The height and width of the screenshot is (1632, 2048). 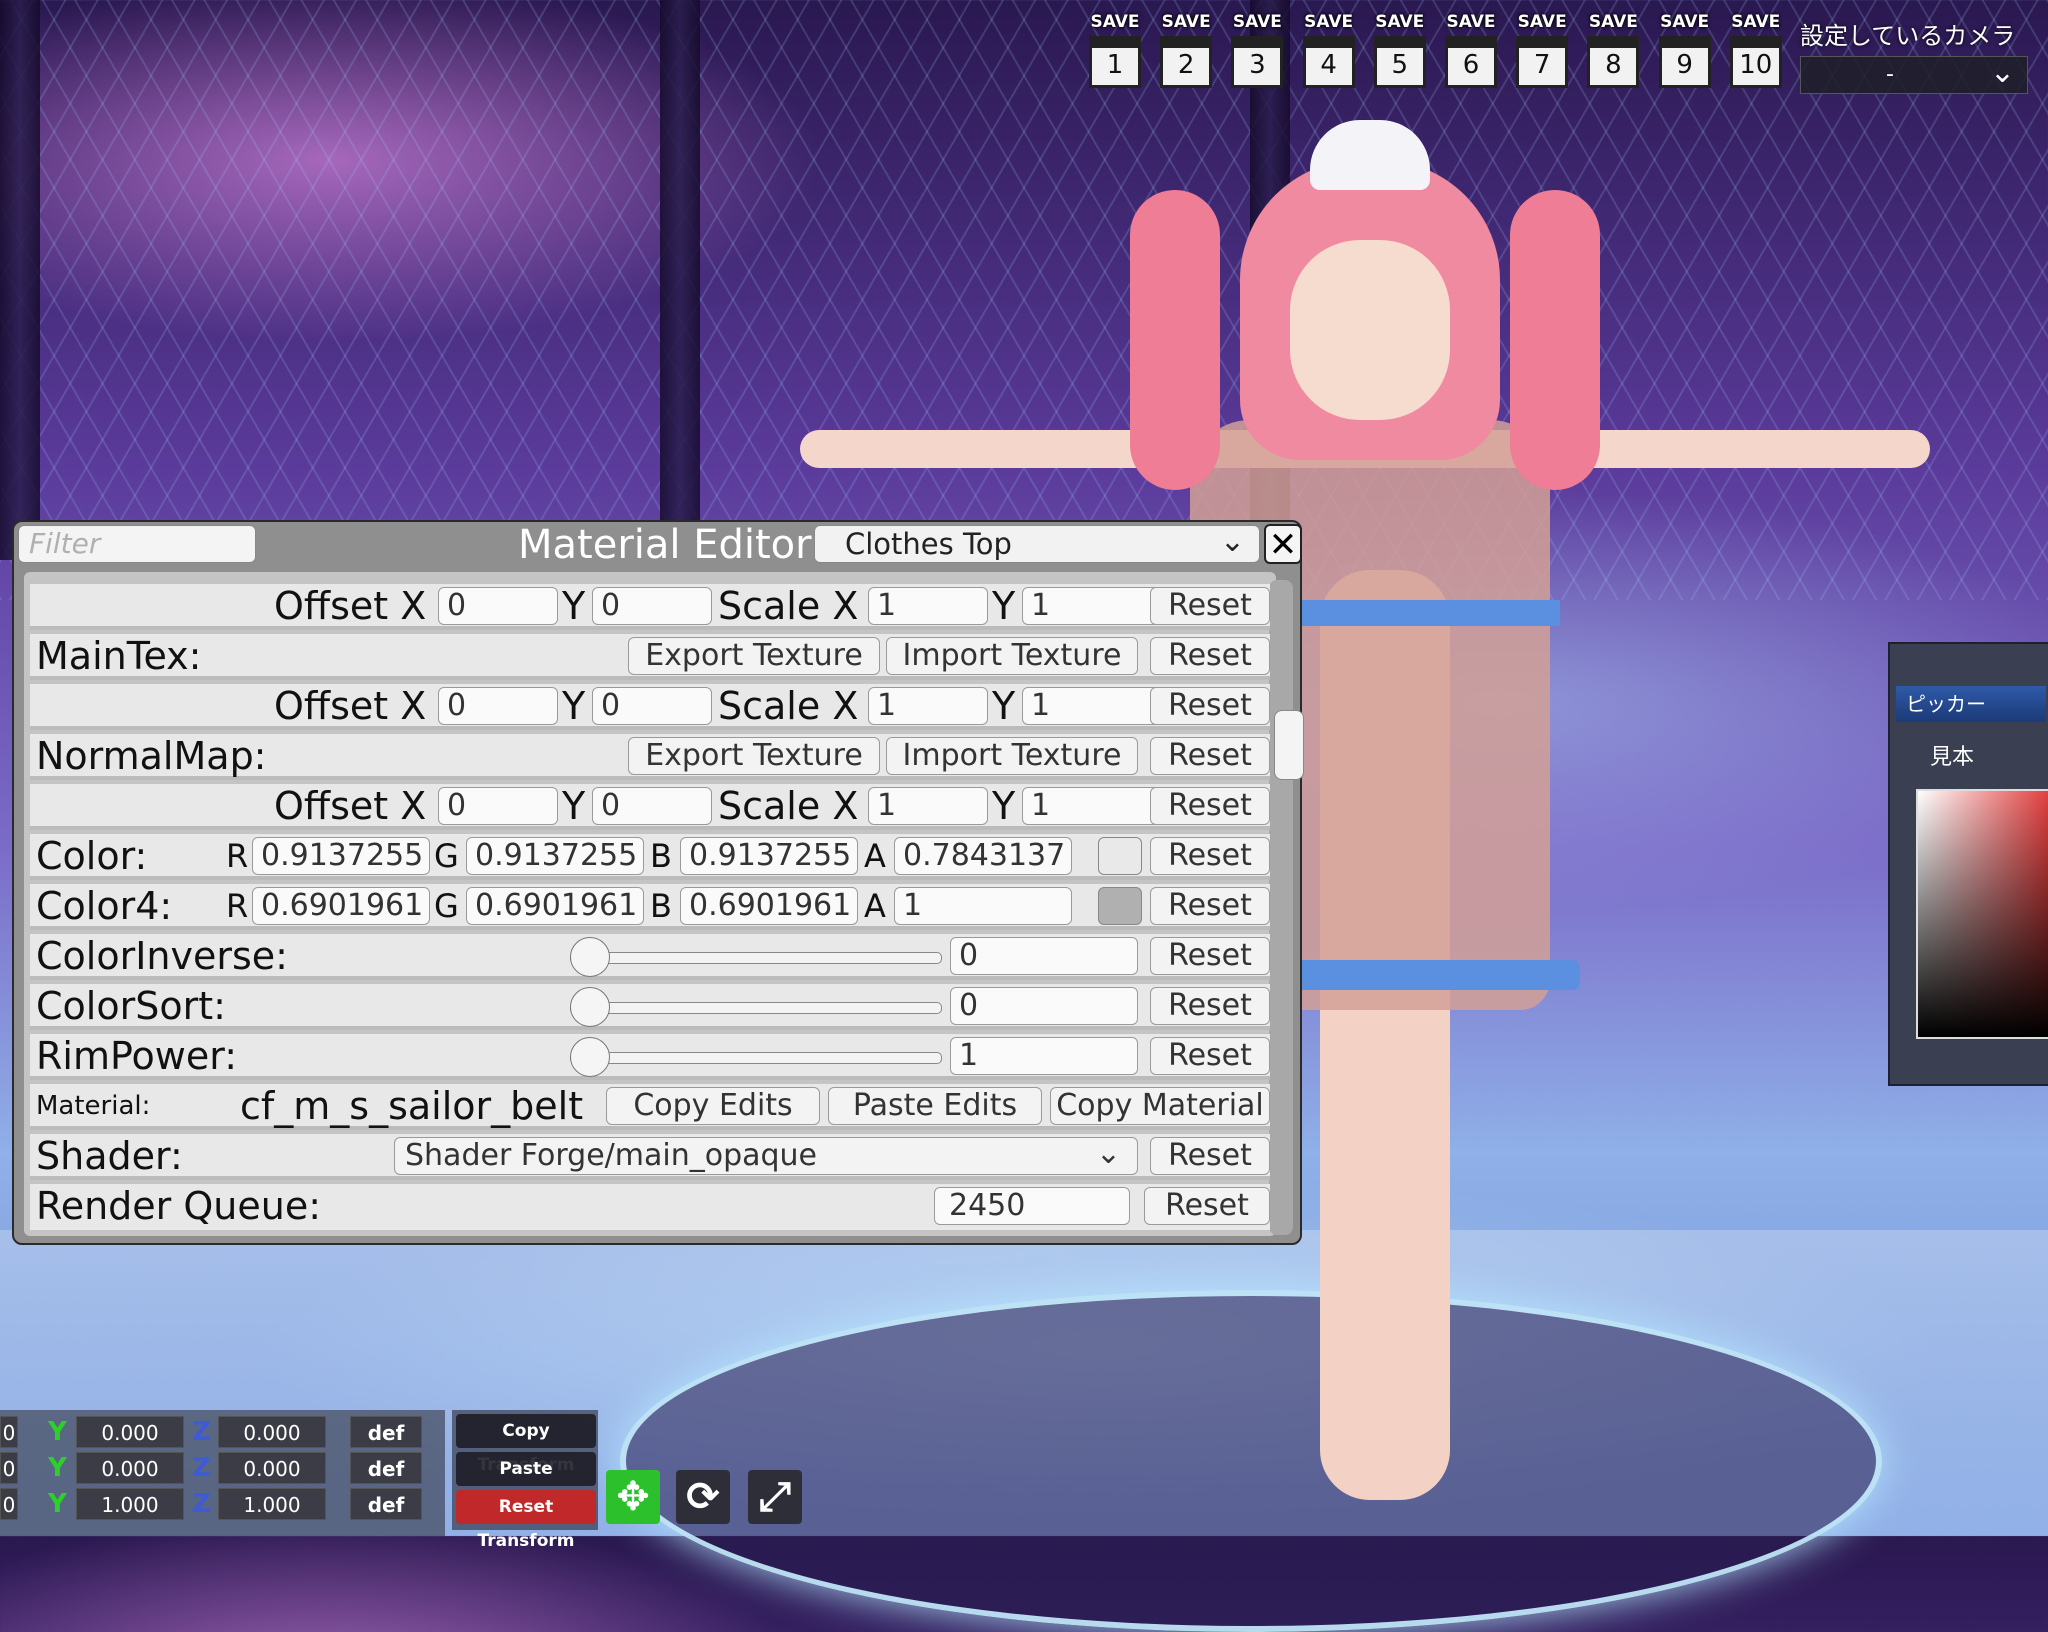 What do you see at coordinates (1613, 62) in the screenshot?
I see `clapperboard-icon: 8` at bounding box center [1613, 62].